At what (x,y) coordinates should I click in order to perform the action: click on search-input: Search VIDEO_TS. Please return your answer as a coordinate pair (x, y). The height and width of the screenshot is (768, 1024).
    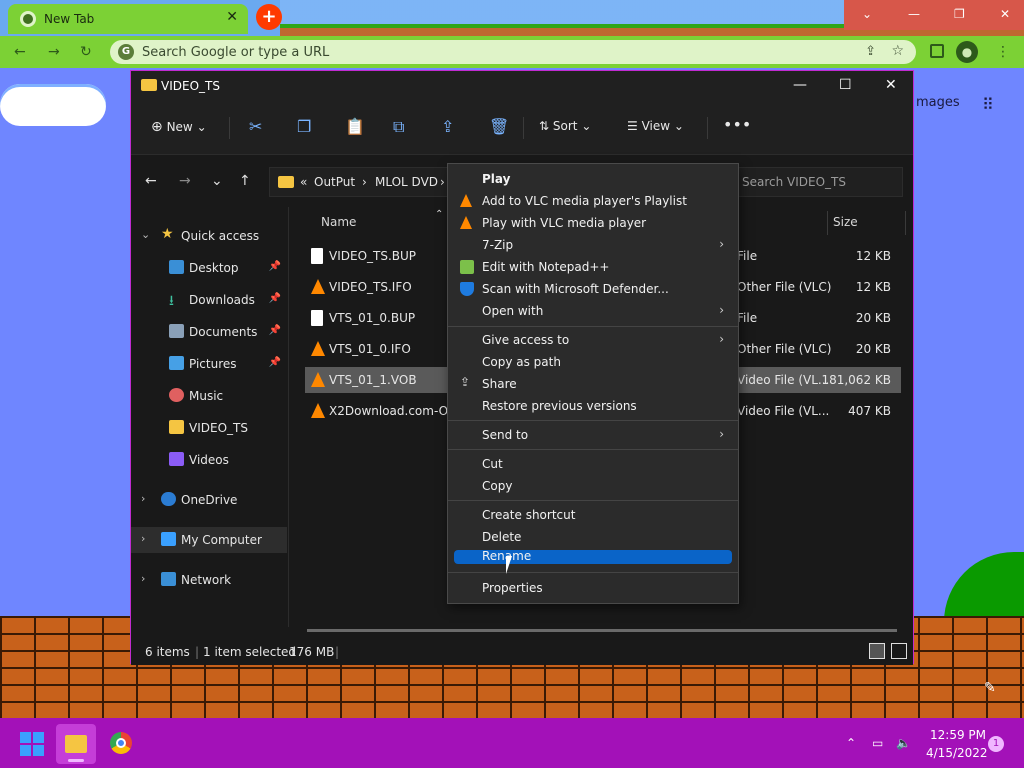
    Looking at the image, I should click on (819, 182).